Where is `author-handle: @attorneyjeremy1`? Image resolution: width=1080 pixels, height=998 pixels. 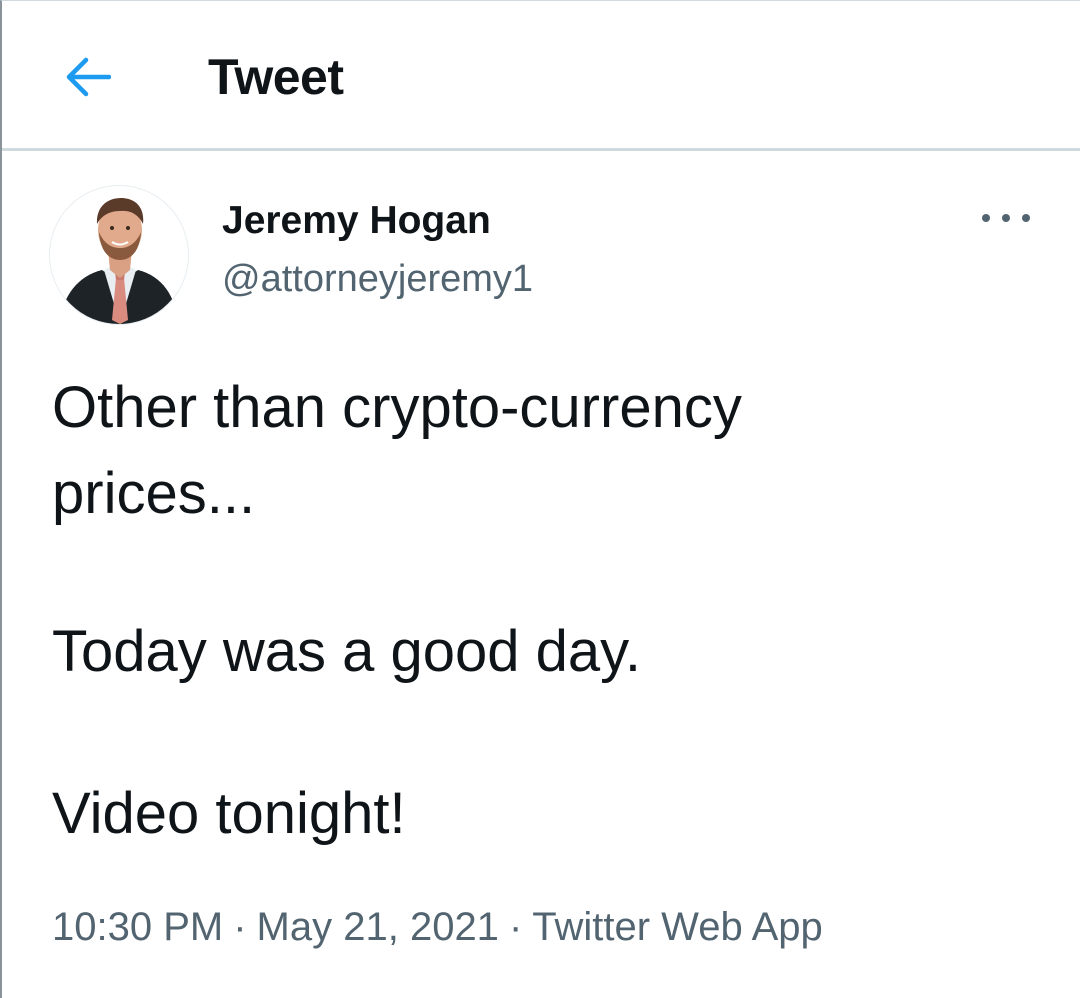 author-handle: @attorneyjeremy1 is located at coordinates (377, 279).